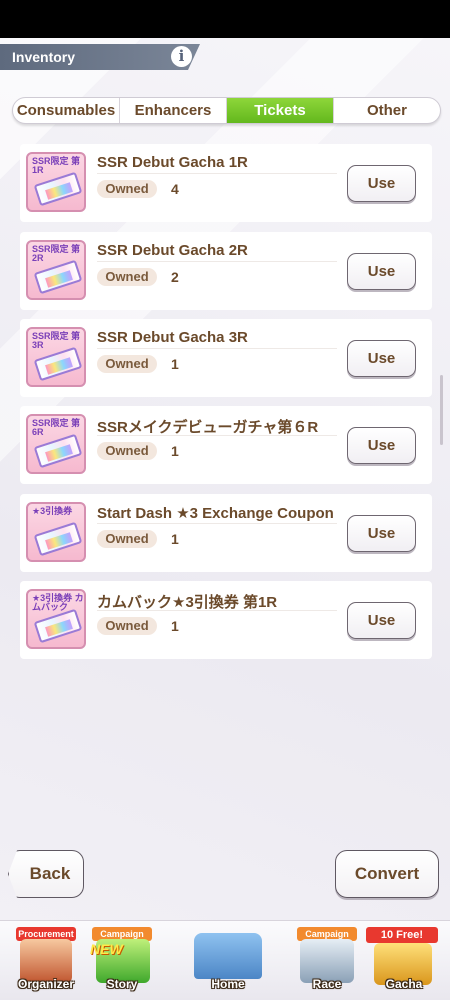 This screenshot has width=450, height=1000. Describe the element at coordinates (56, 532) in the screenshot. I see `ticket-icon: ★3引換券` at that location.